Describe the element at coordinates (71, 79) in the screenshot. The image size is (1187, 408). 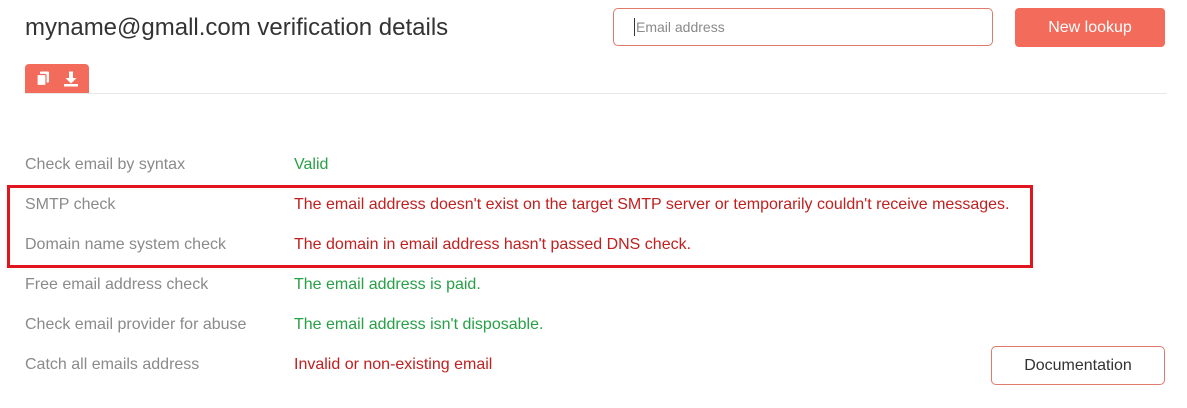
I see `download-icon` at that location.